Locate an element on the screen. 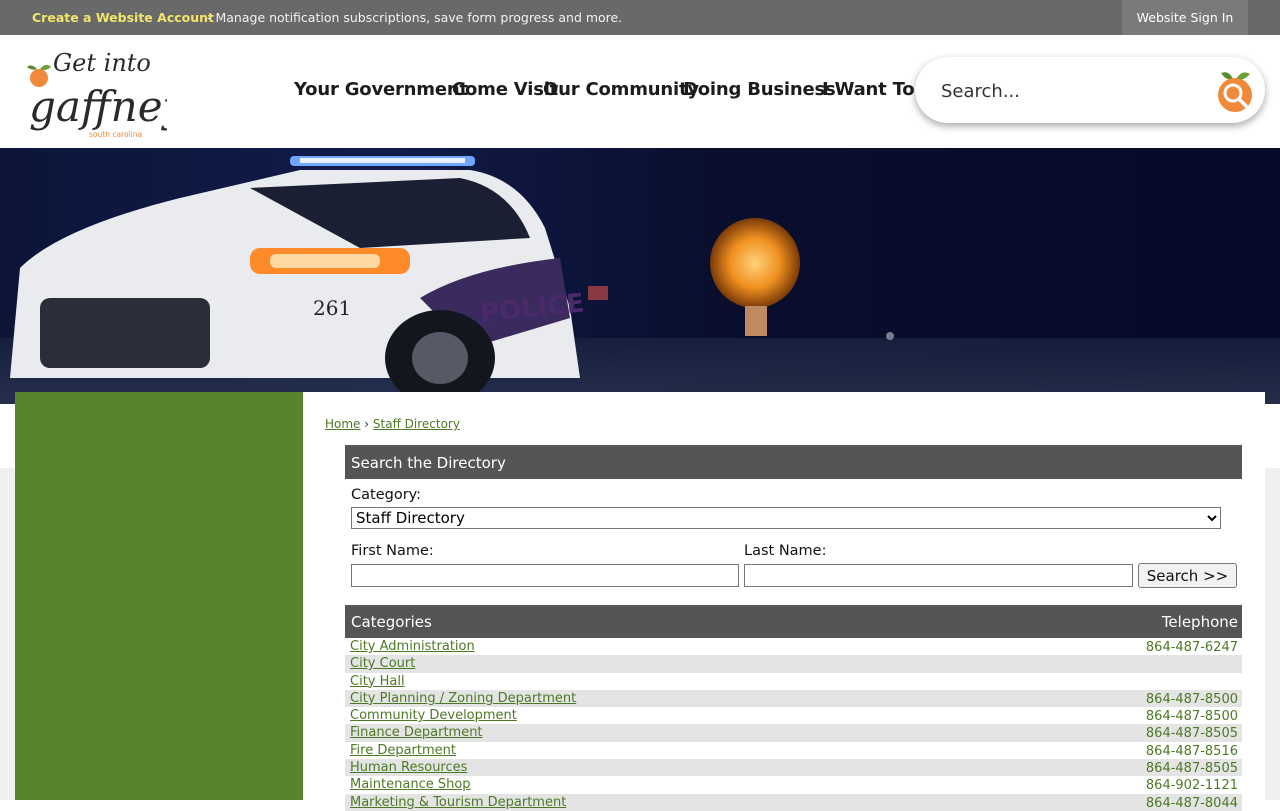  table-row: Maintenance Shop 864-902-1121 is located at coordinates (793, 784).